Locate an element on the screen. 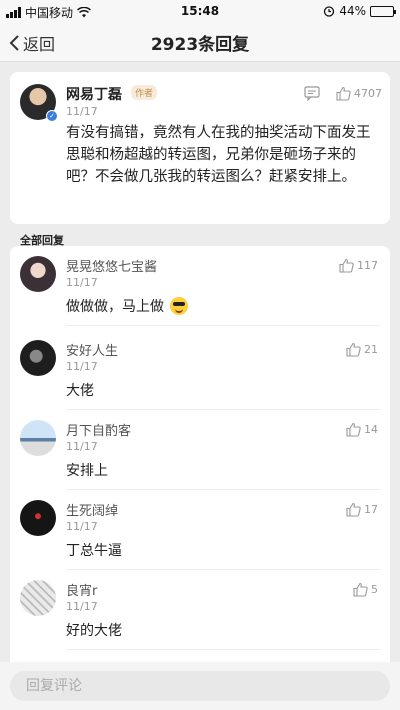  avatar-dark-icon is located at coordinates (38, 358).